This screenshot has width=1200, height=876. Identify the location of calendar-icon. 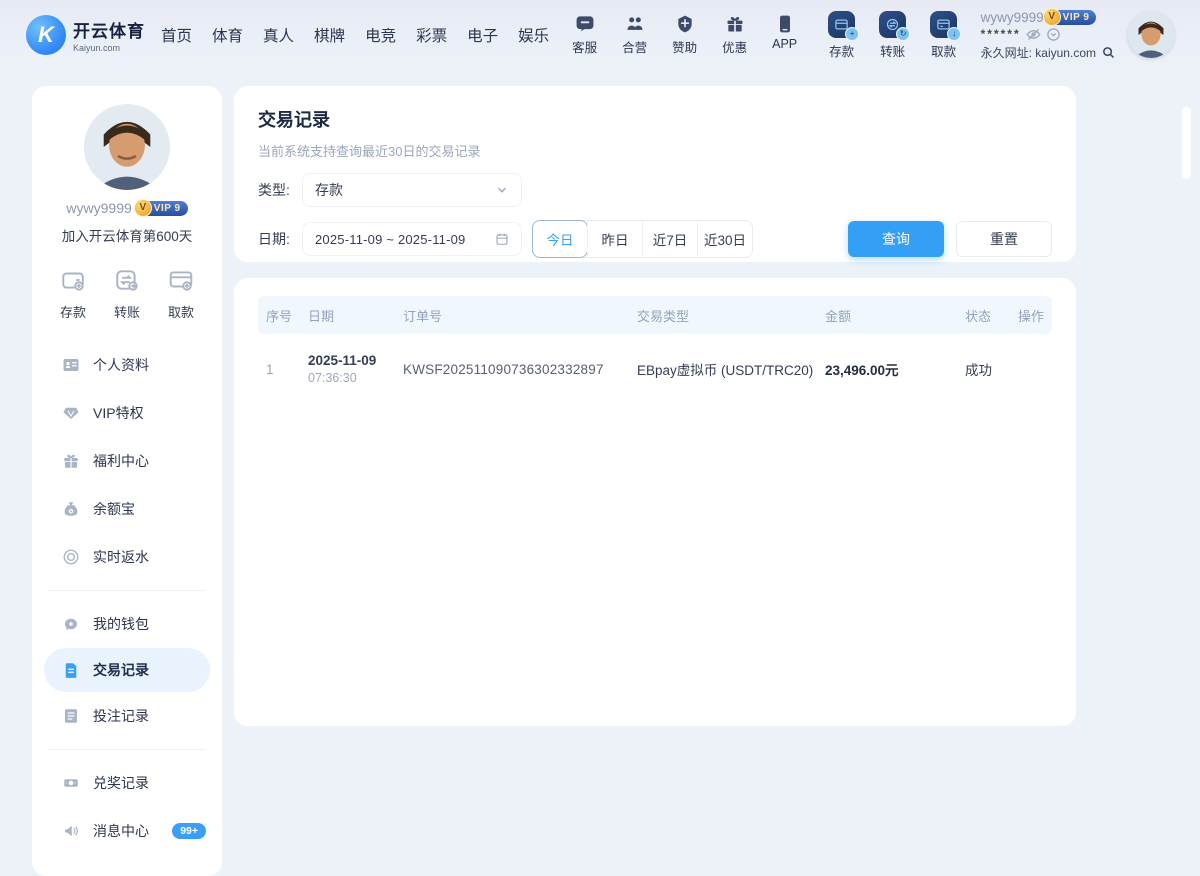
(502, 239).